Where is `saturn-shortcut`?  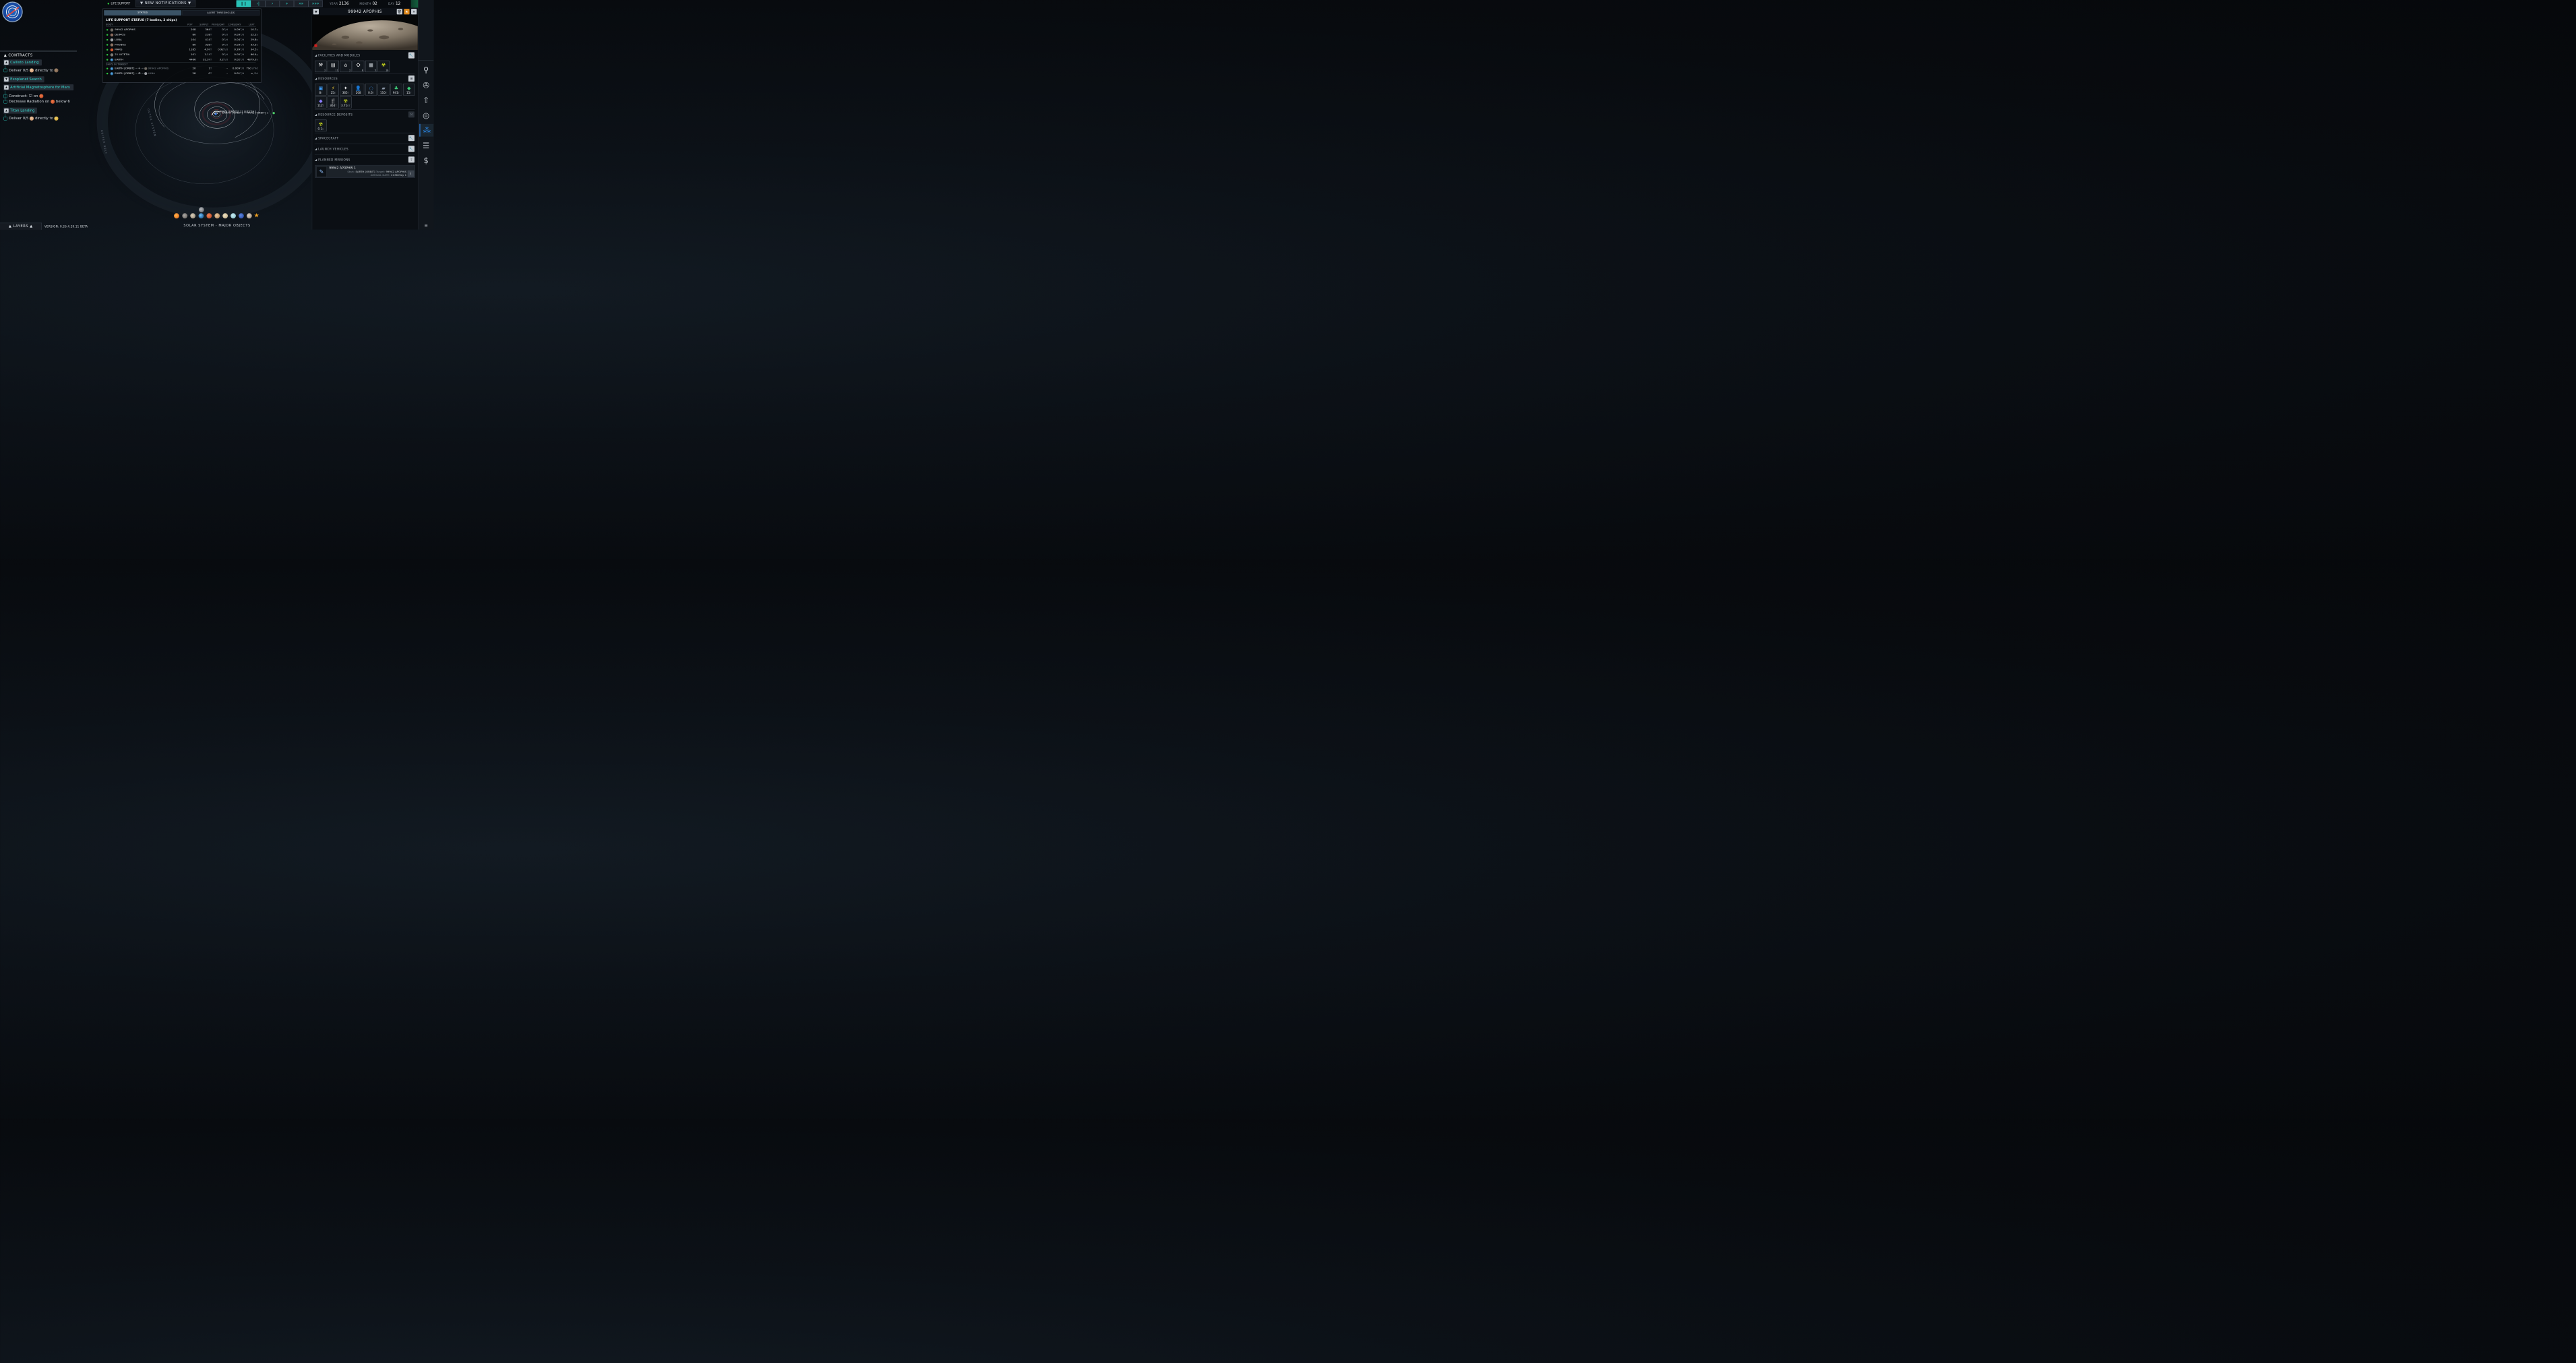 saturn-shortcut is located at coordinates (225, 216).